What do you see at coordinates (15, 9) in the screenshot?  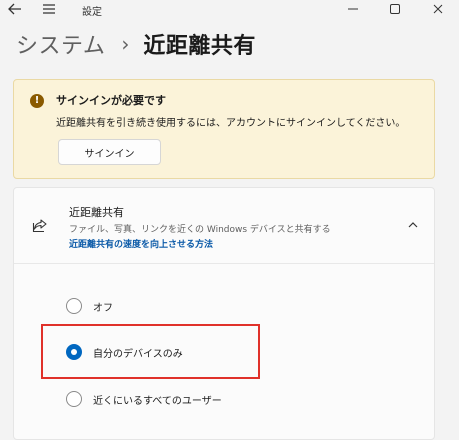 I see `back-arrow-icon` at bounding box center [15, 9].